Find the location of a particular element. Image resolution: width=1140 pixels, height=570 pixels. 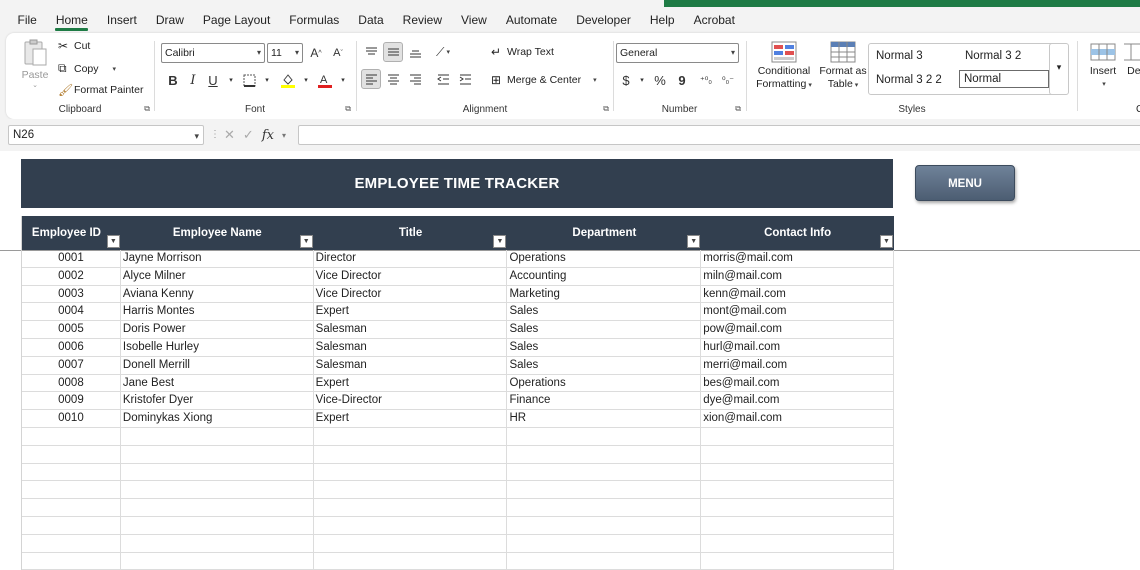

table-cell: Jane Best is located at coordinates (217, 383).